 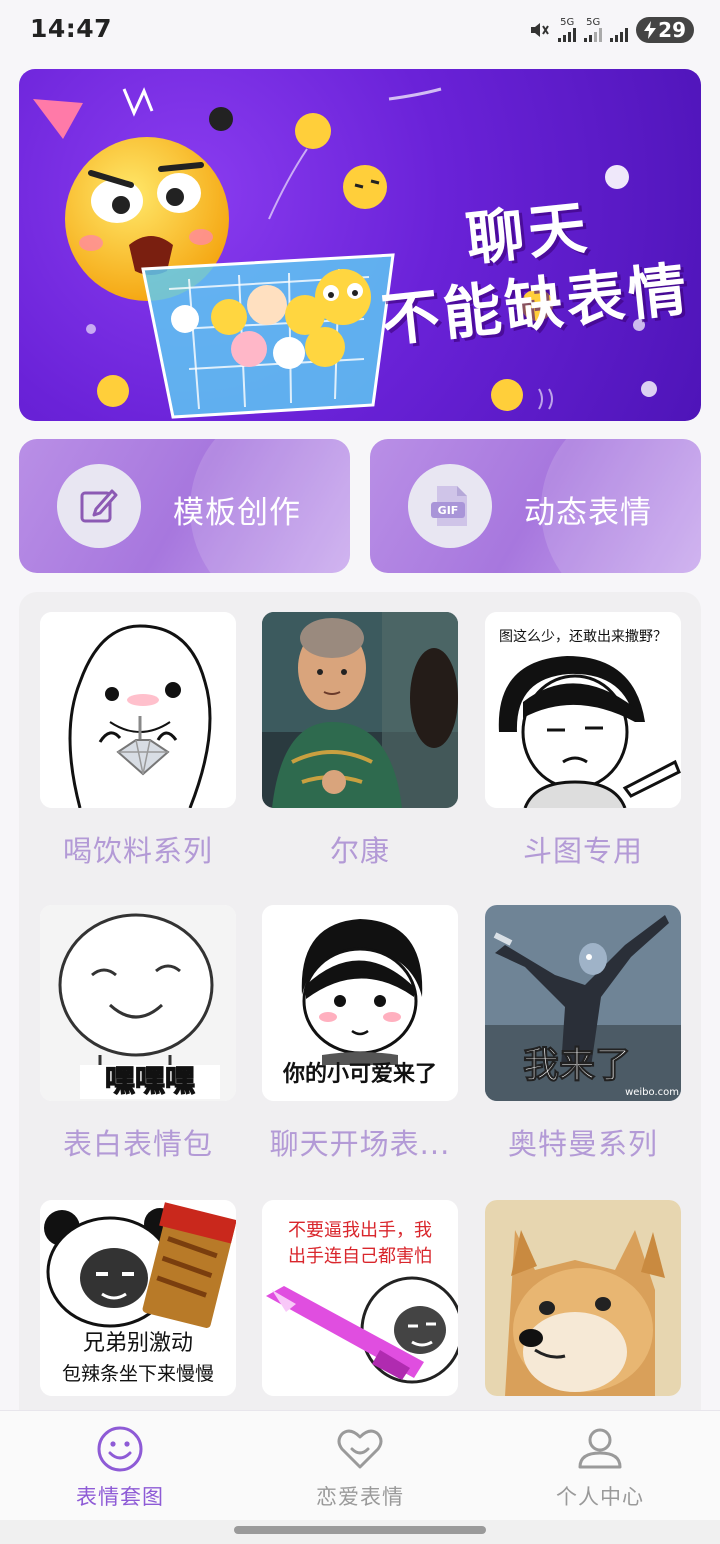 I want to click on sticker-set-item: 图这么少，还敢出来撒野？ 斗图专用, so click(x=583, y=741).